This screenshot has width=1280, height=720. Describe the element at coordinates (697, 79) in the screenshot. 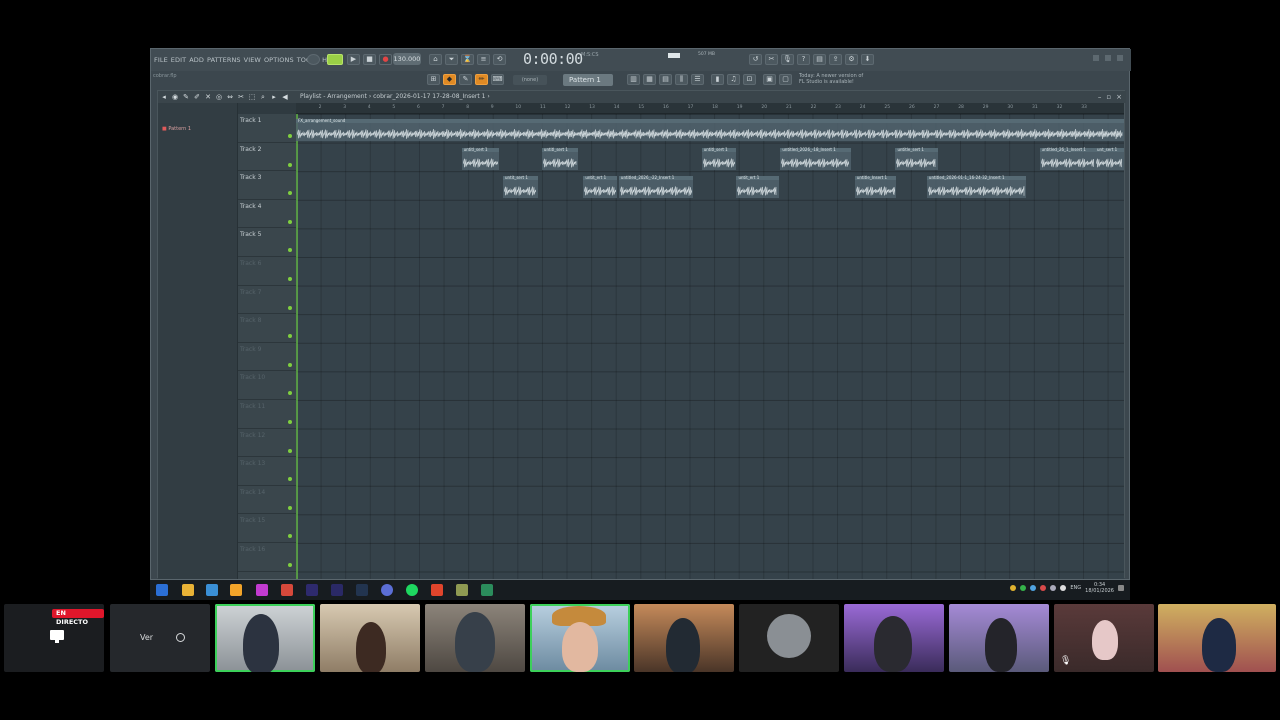

I see `browser-icon: ☰` at that location.